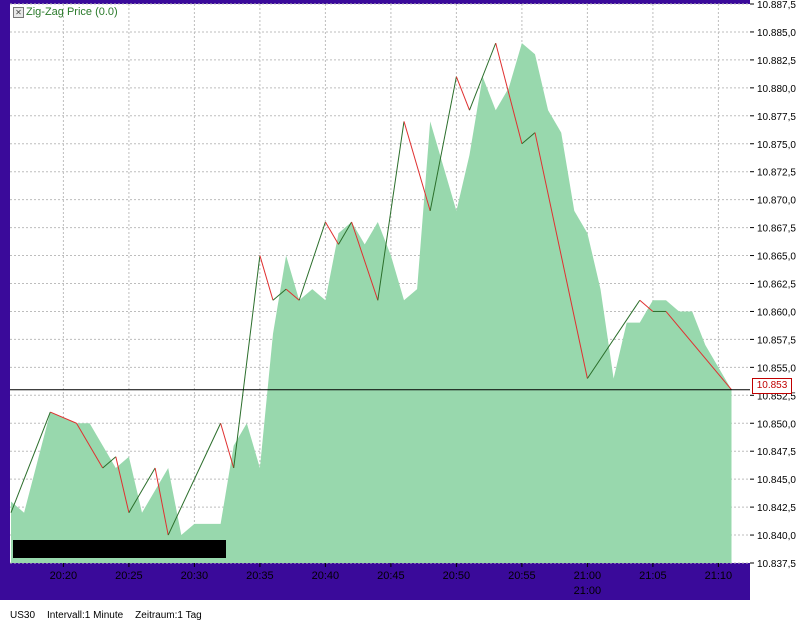 This screenshot has width=800, height=625. I want to click on y-tick-label: 10.875,0, so click(776, 145).